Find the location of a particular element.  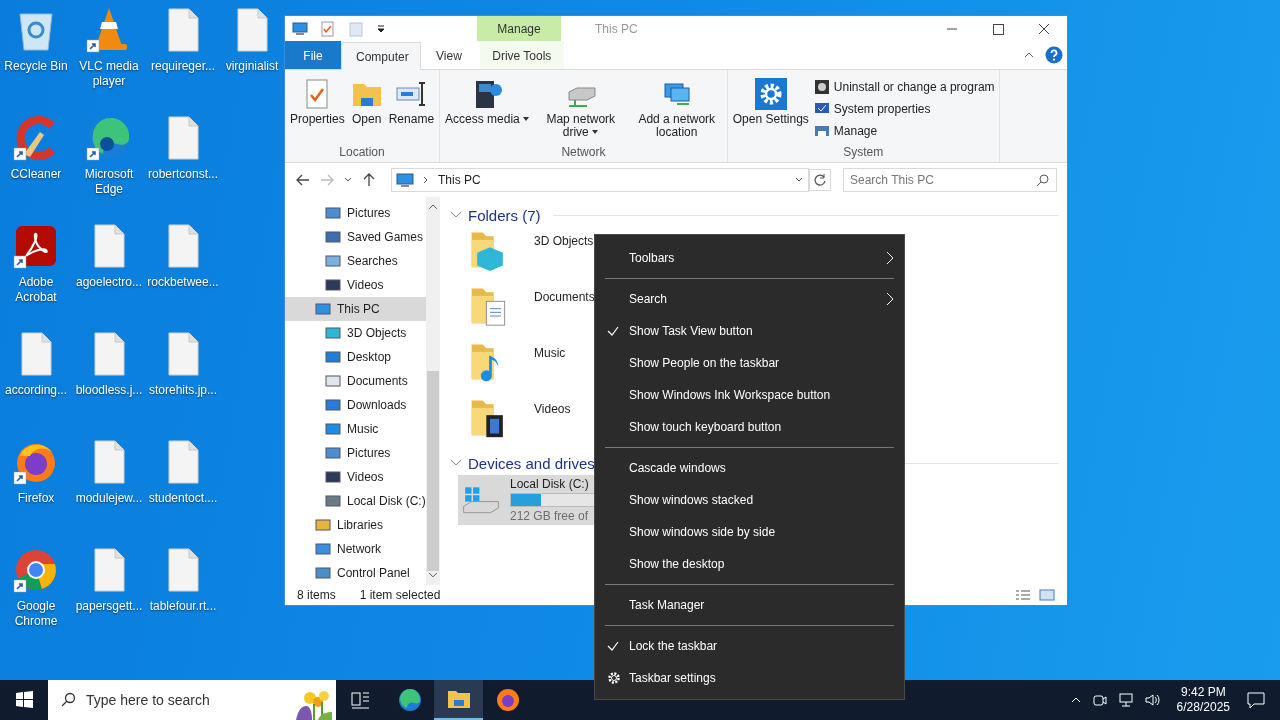

ribbon-group-label: System is located at coordinates (863, 153).